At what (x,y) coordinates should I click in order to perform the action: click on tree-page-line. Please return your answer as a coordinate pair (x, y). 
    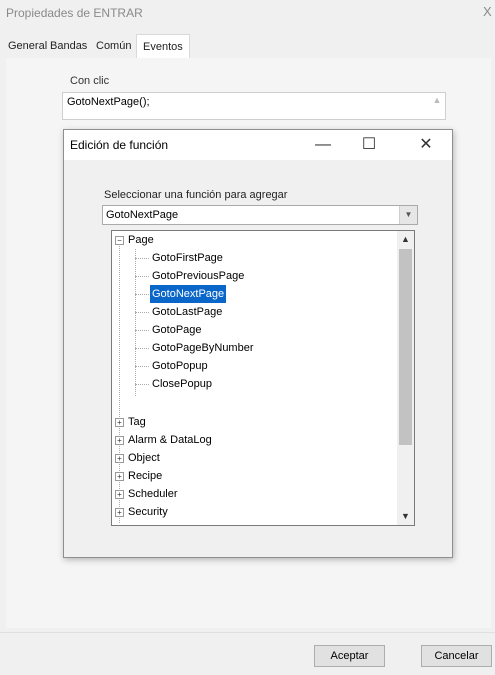
    Looking at the image, I should click on (135, 322).